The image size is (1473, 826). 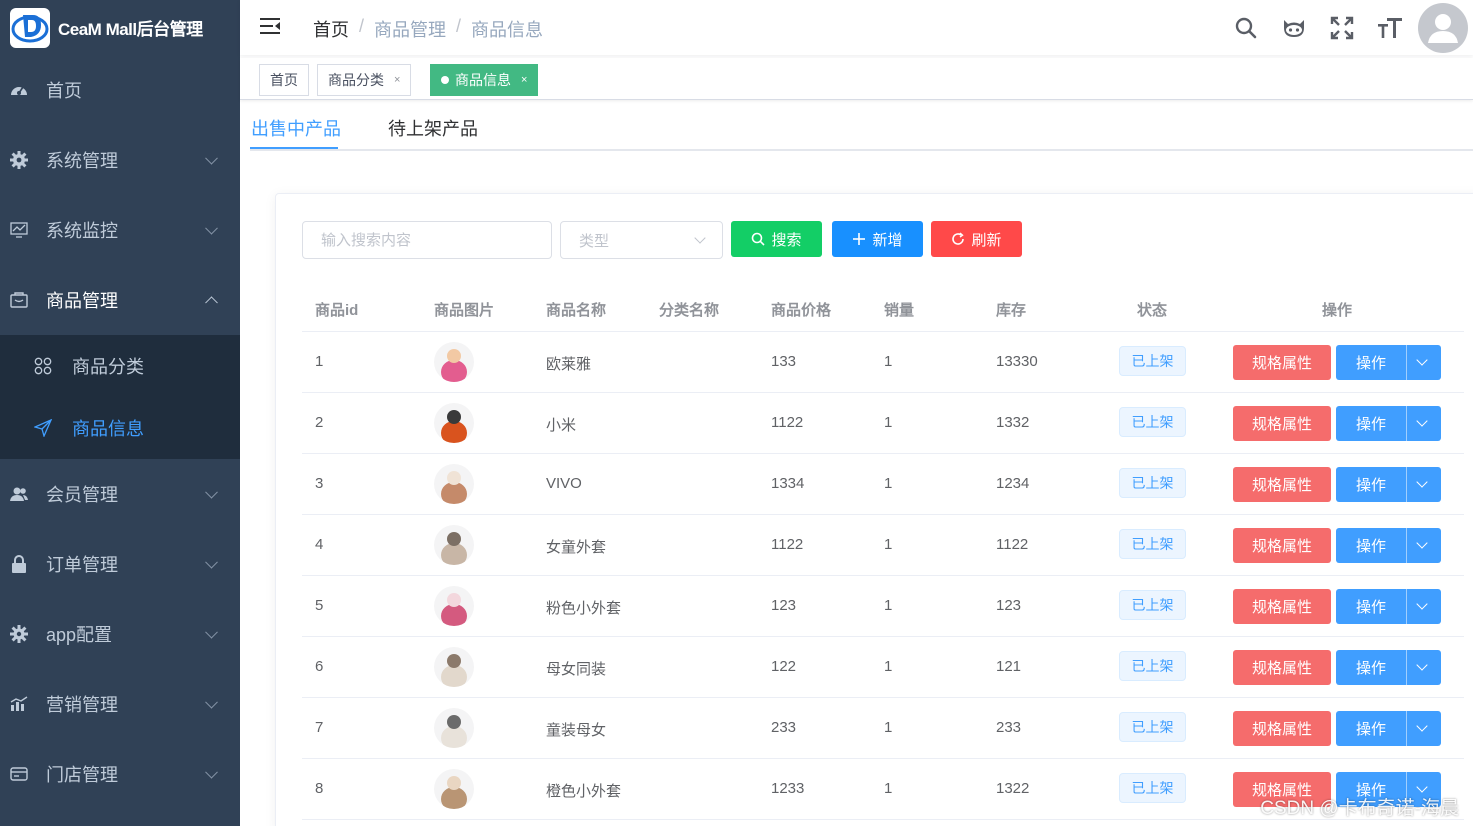 I want to click on add-button: 新增, so click(x=877, y=239).